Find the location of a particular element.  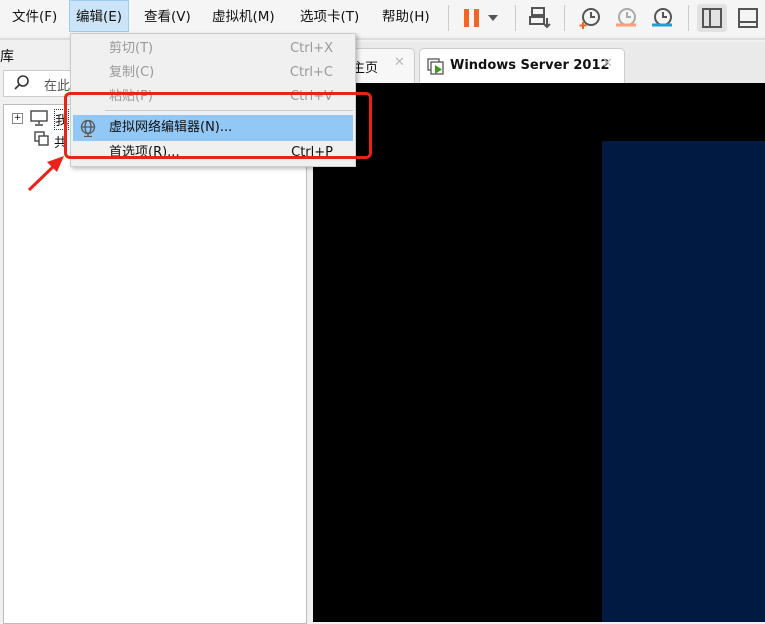

snapshot-take-icon is located at coordinates (590, 18).